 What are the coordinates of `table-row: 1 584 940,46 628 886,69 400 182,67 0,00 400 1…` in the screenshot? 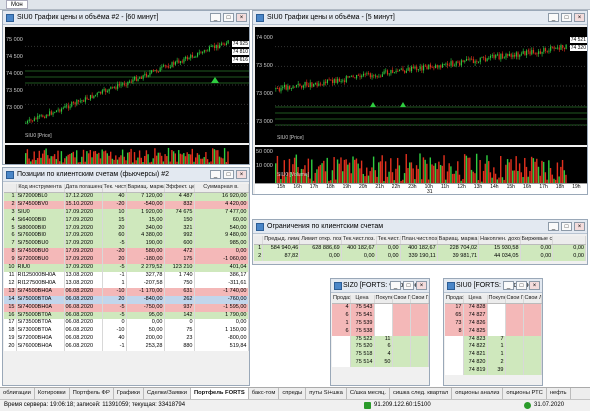 It's located at (420, 248).